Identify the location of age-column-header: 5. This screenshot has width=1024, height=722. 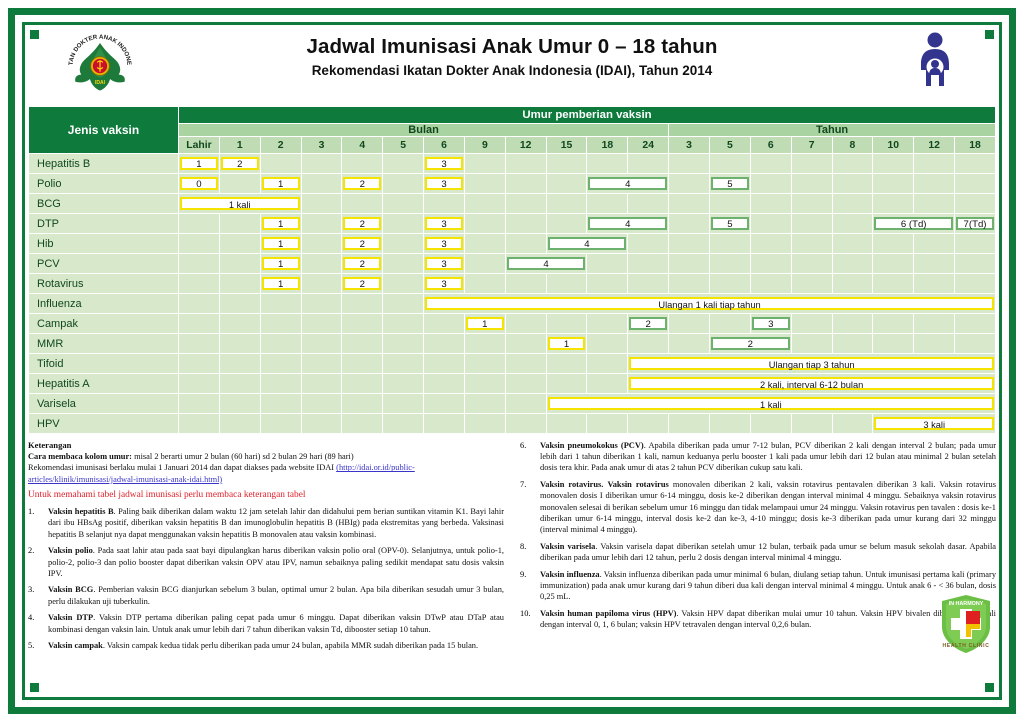
(729, 145).